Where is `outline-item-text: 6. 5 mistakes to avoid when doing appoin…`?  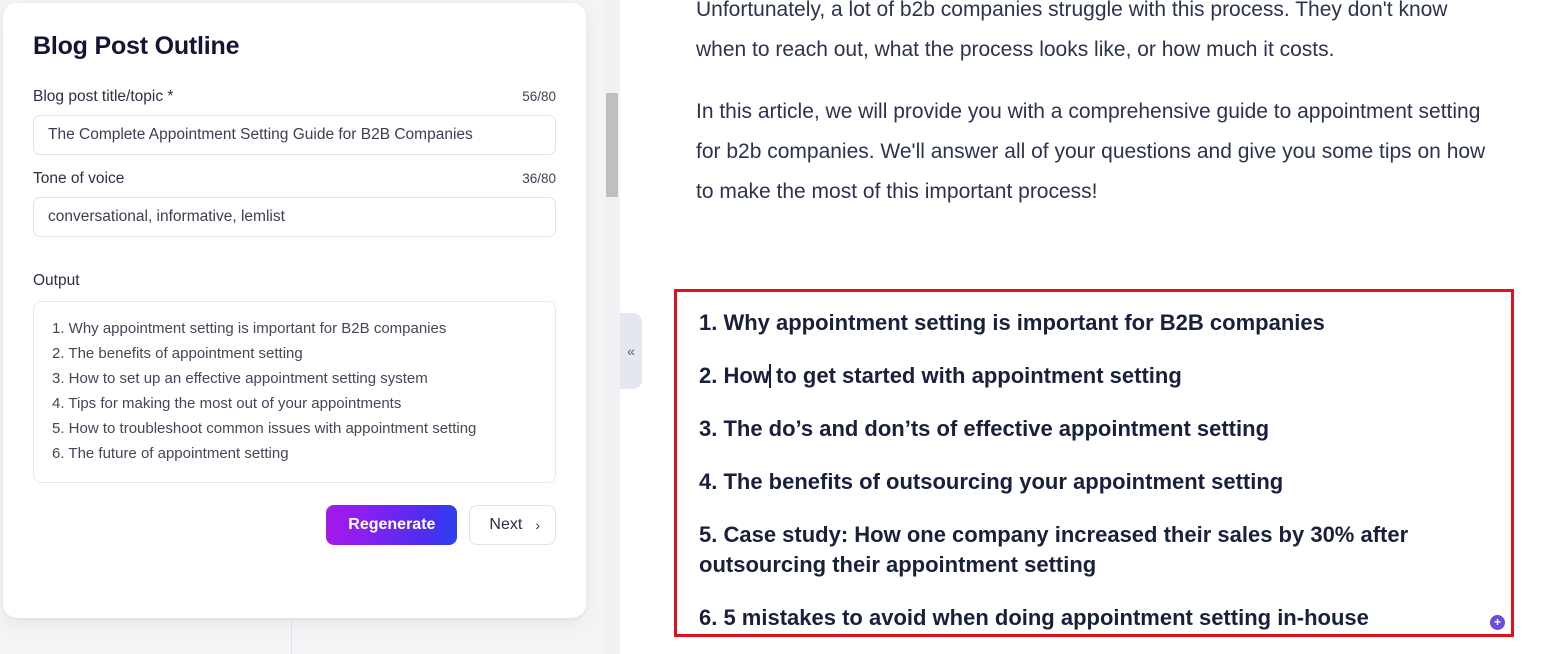 outline-item-text: 6. 5 mistakes to avoid when doing appoin… is located at coordinates (1034, 617).